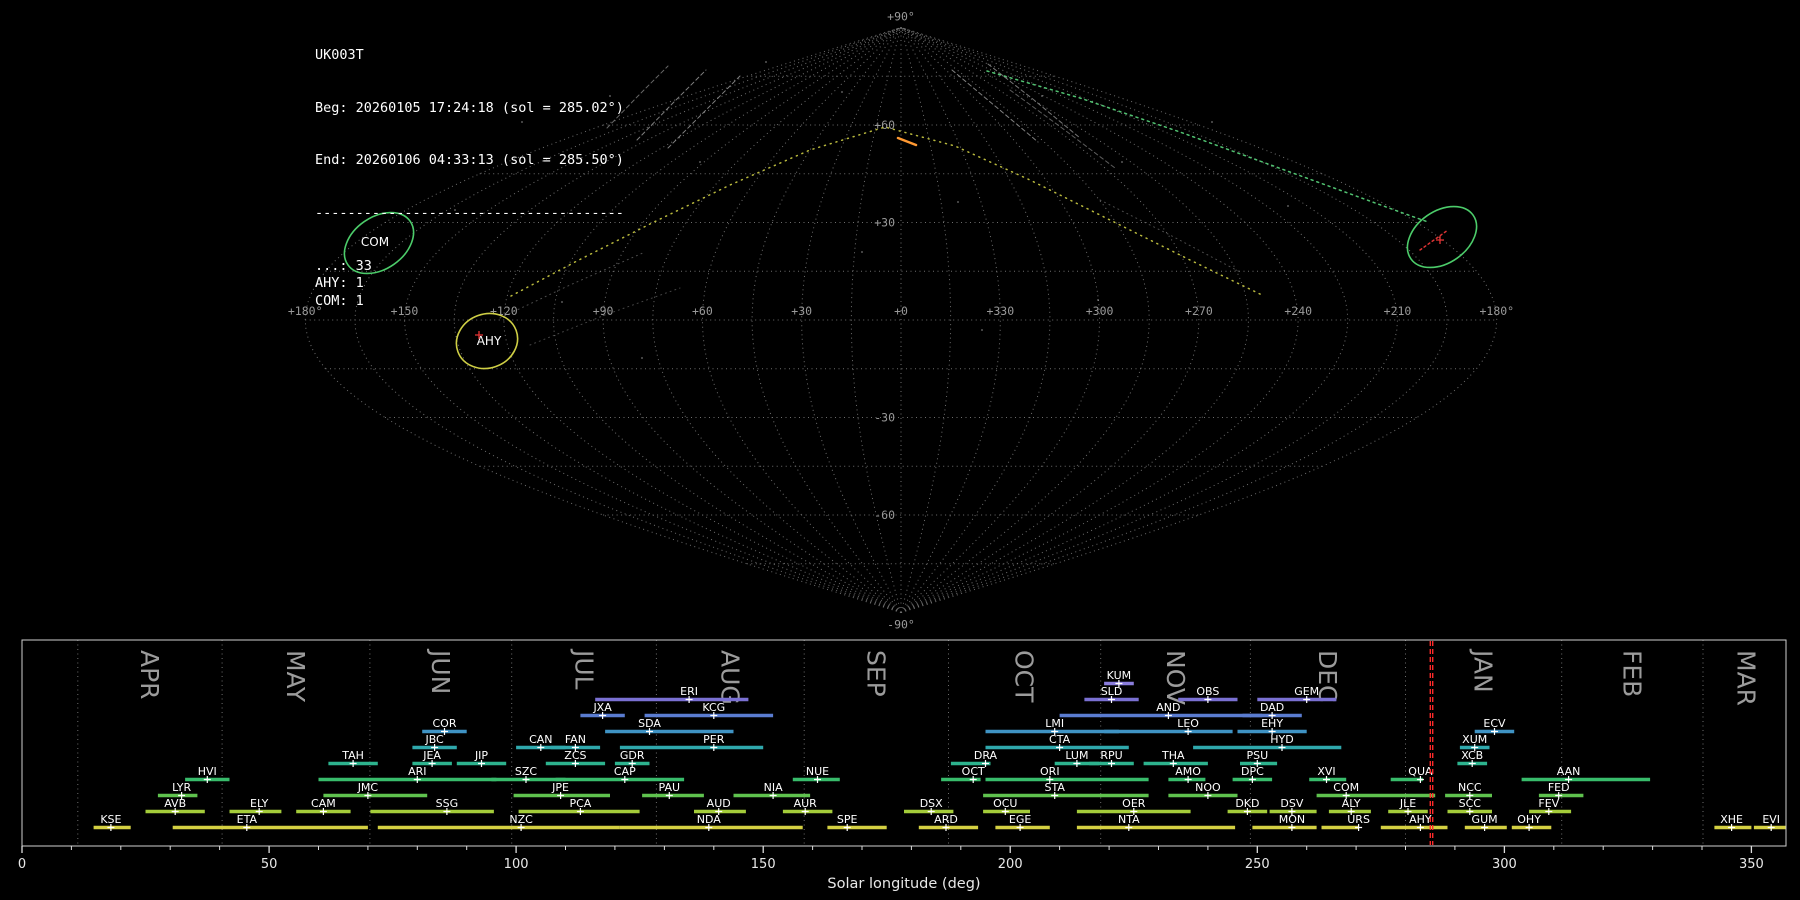 This screenshot has width=1800, height=900. What do you see at coordinates (1470, 803) in the screenshot?
I see `shower-code: SCC` at bounding box center [1470, 803].